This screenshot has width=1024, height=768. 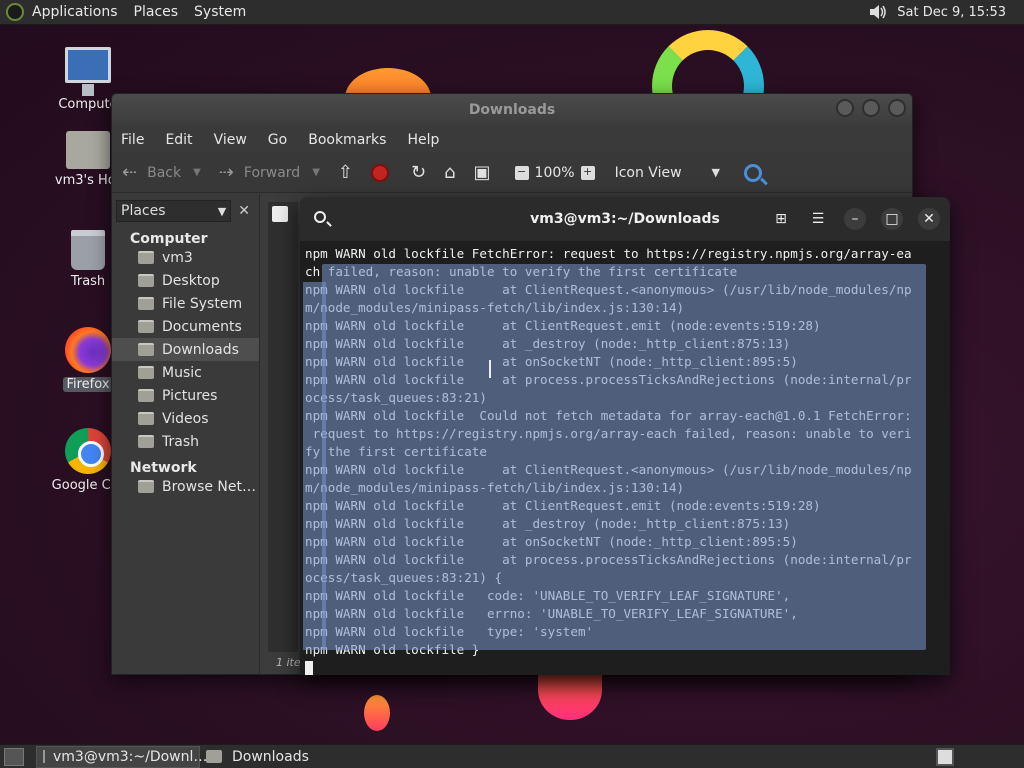 I want to click on menu-go: Go, so click(x=277, y=140).